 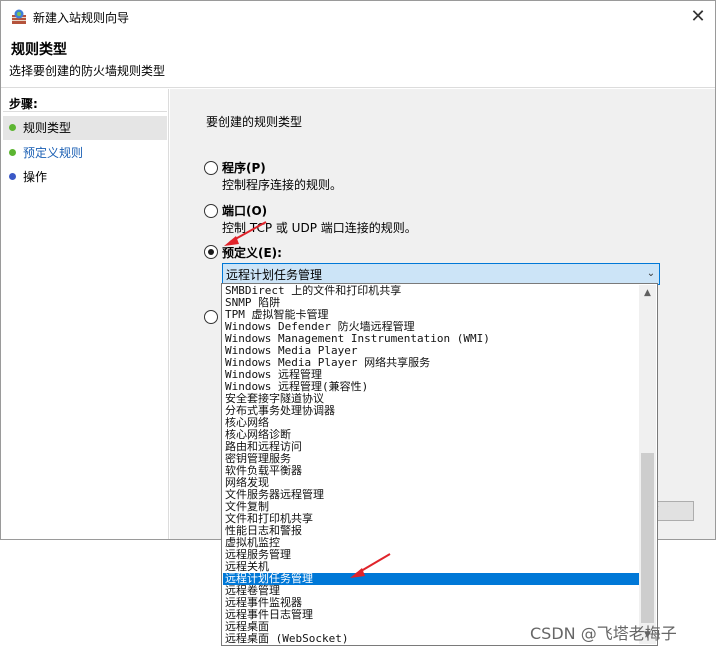 What do you see at coordinates (254, 122) in the screenshot?
I see `rule-type-prompt: 要创建的规则类型` at bounding box center [254, 122].